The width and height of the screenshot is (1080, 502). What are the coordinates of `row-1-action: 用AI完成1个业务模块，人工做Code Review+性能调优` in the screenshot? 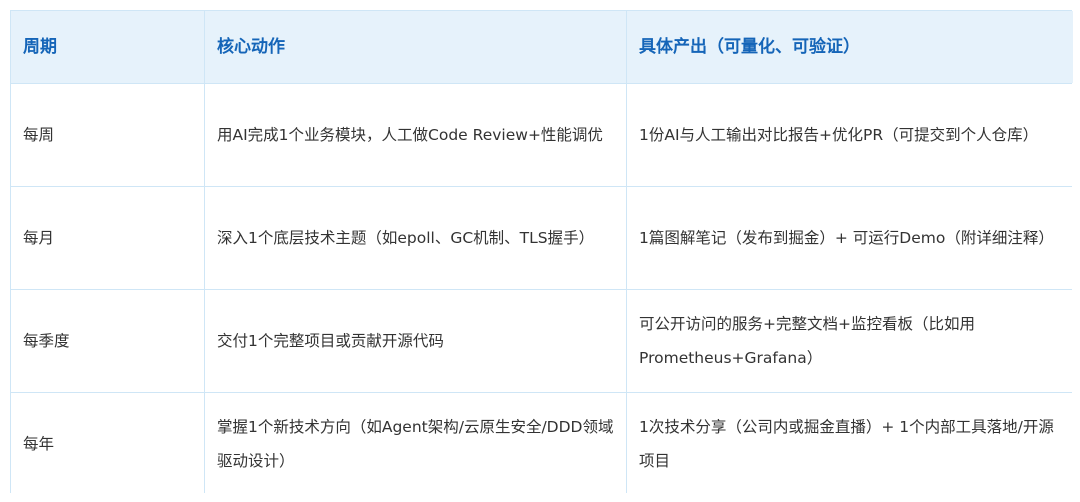 It's located at (415, 135).